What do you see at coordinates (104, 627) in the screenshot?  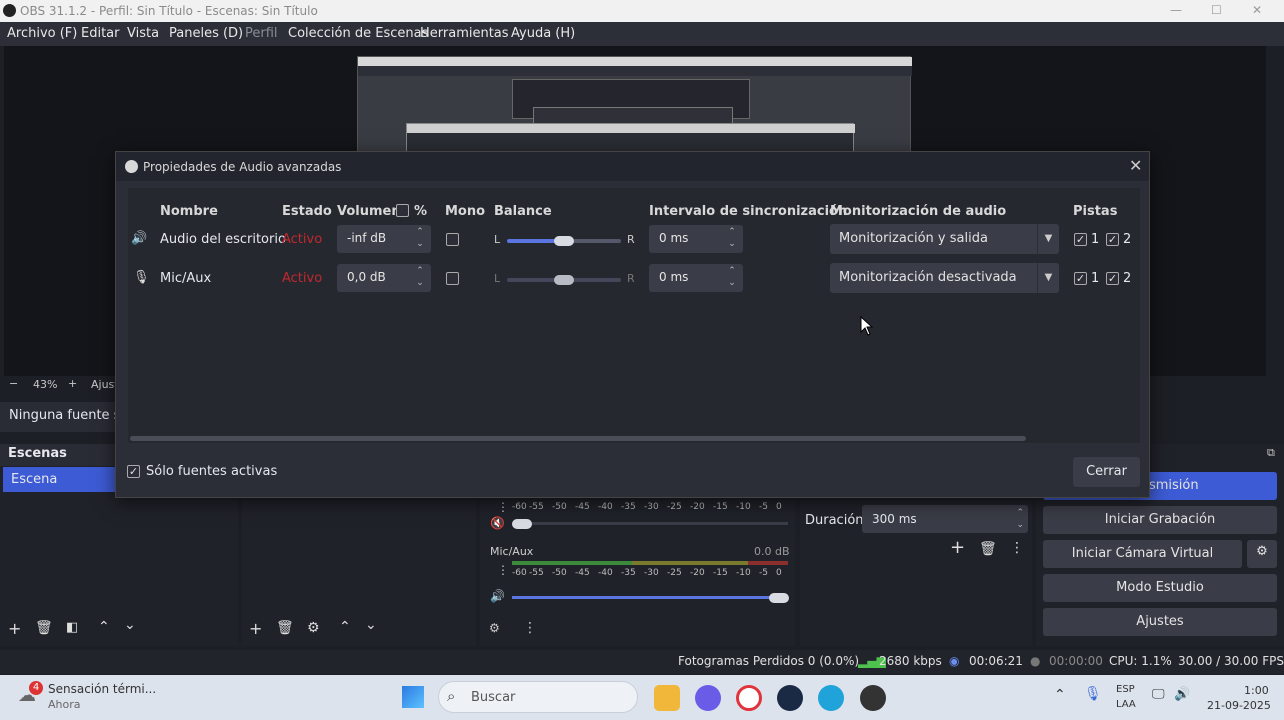 I see `move-up-icon: ⌃` at bounding box center [104, 627].